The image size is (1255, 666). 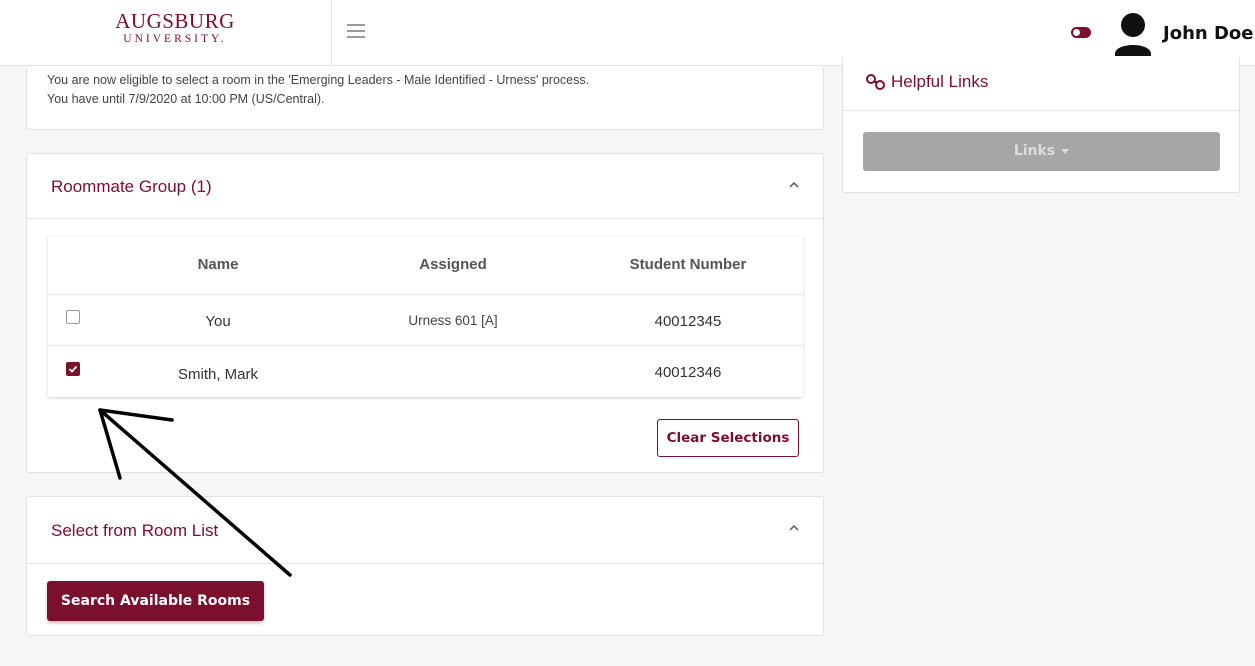 I want to click on roommate-student-number: 40012345, so click(x=688, y=321).